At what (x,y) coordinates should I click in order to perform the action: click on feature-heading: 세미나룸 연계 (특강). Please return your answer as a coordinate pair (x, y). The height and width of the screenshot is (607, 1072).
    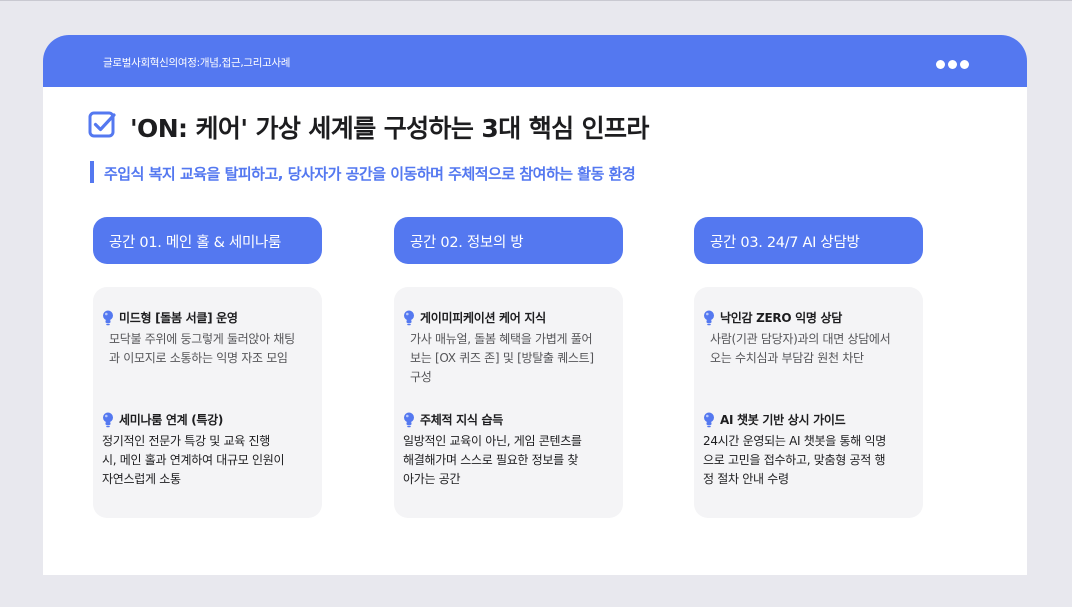
    Looking at the image, I should click on (209, 419).